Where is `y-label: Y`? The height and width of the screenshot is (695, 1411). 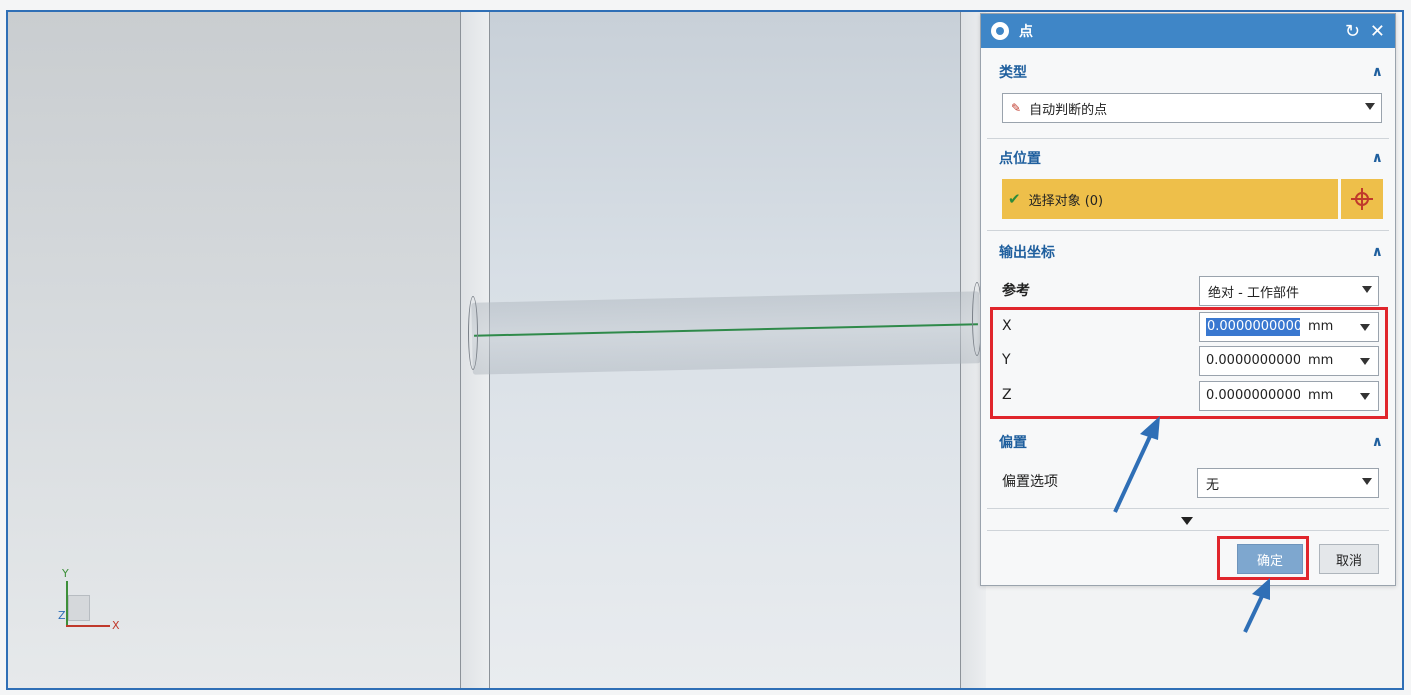 y-label: Y is located at coordinates (1006, 360).